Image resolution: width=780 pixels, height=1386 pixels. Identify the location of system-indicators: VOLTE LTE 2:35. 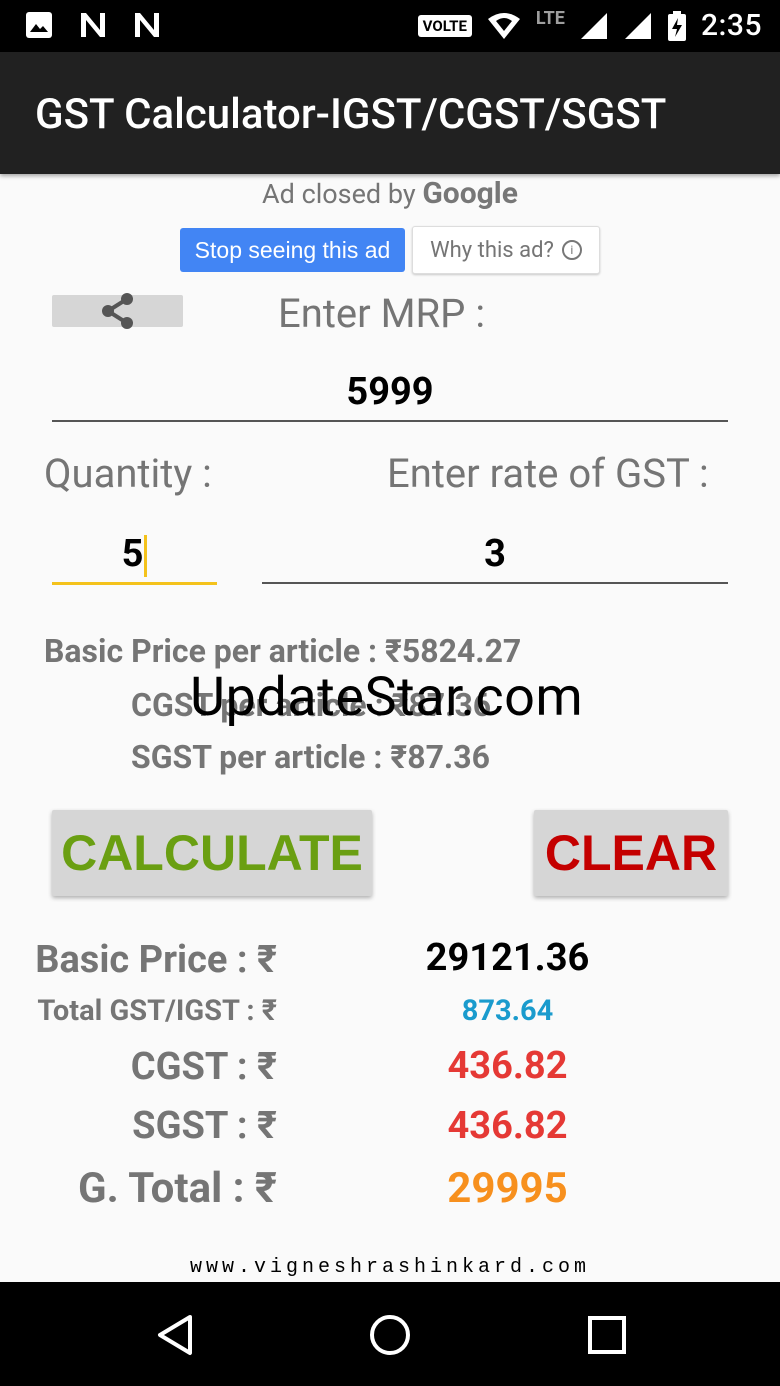
(589, 25).